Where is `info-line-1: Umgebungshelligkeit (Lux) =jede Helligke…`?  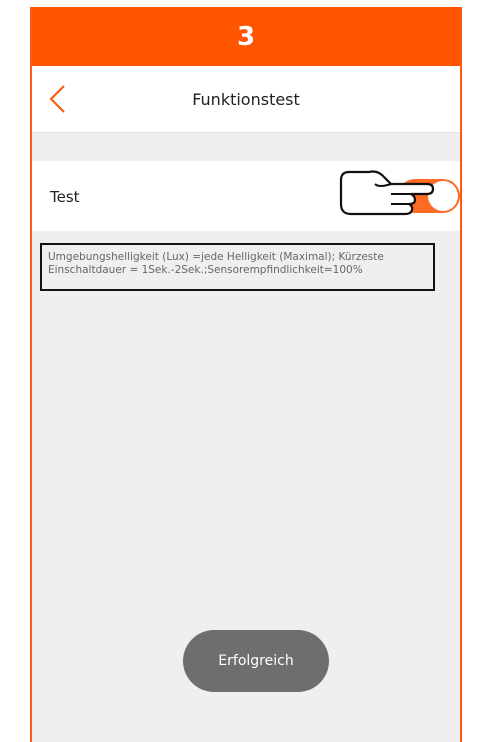 info-line-1: Umgebungshelligkeit (Lux) =jede Helligke… is located at coordinates (216, 257).